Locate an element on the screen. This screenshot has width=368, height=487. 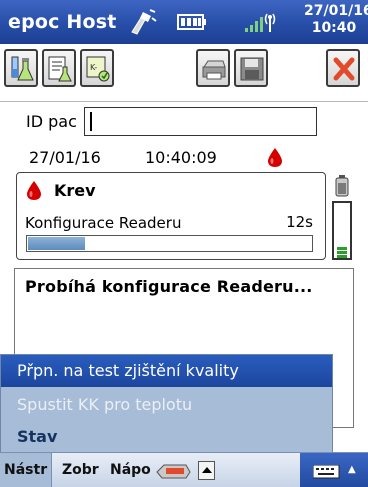
menu-bar: Nástr Zobr Nápo ▲ is located at coordinates (184, 469).